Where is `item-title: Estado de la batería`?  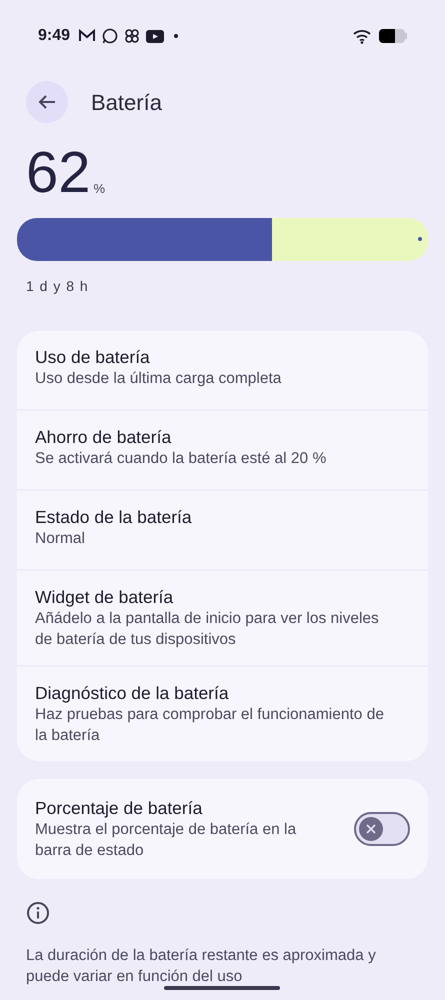
item-title: Estado de la batería is located at coordinates (114, 517).